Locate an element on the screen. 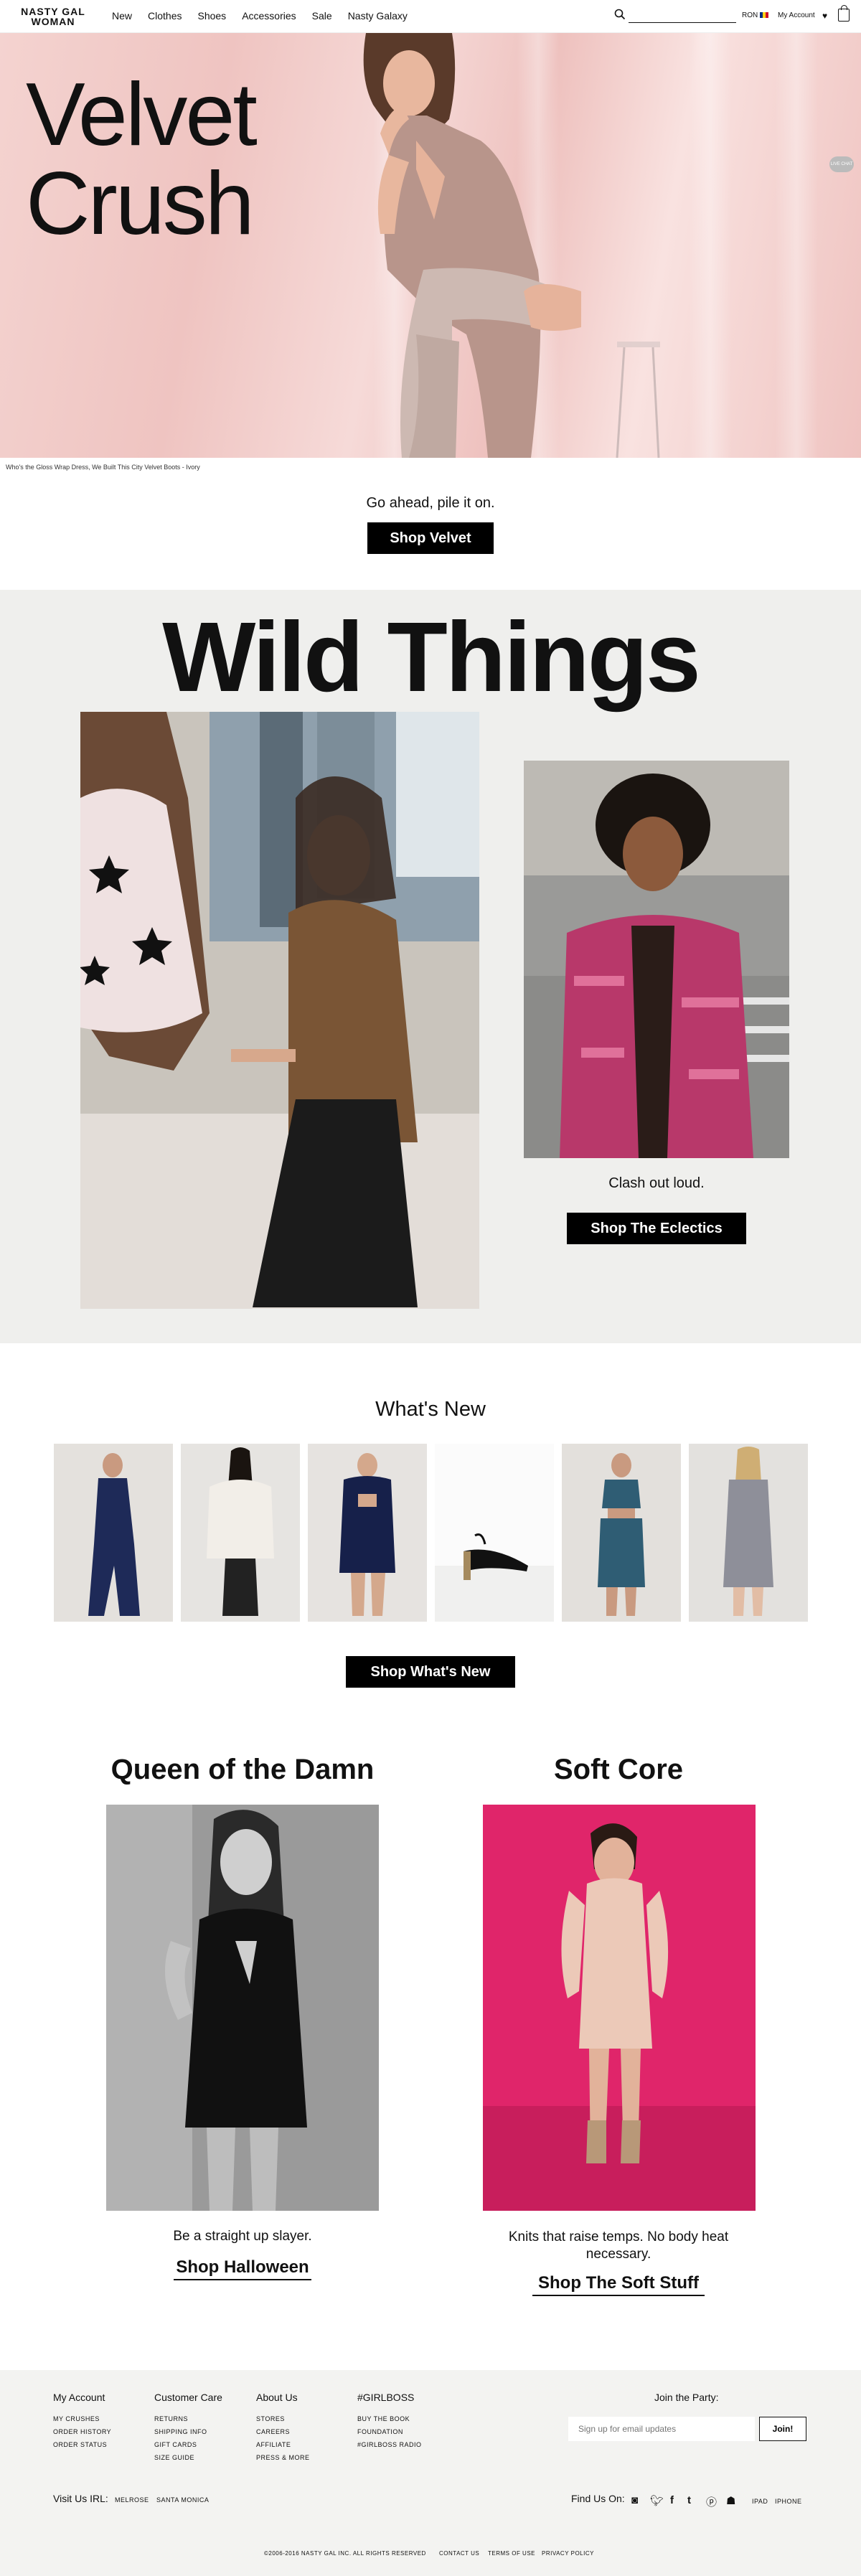 The height and width of the screenshot is (2576, 861). twitter-icon: 🐦︎ is located at coordinates (657, 2500).